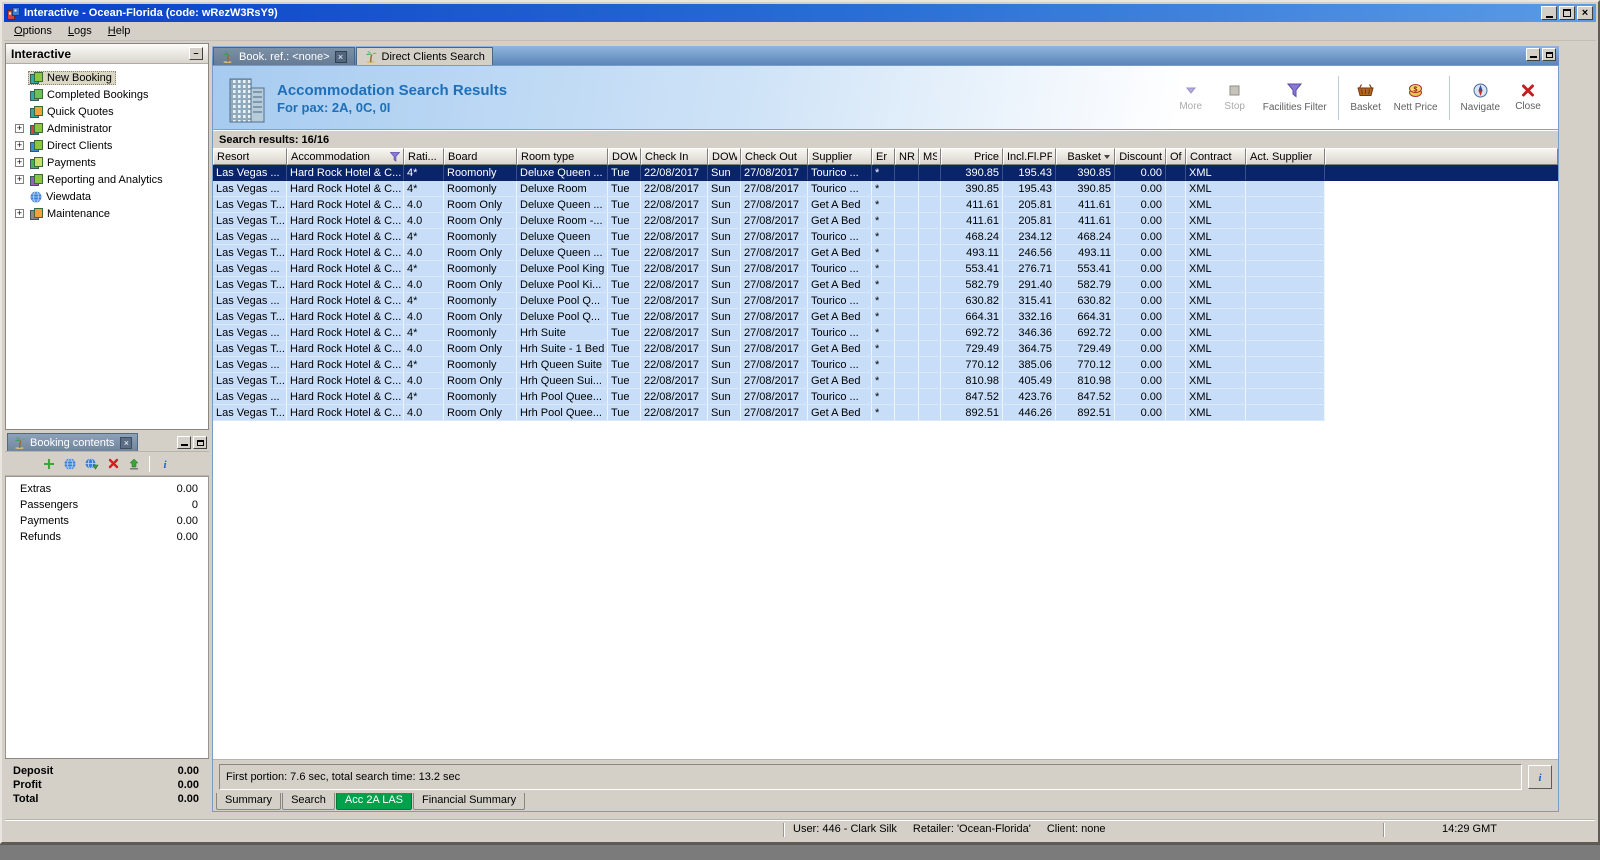  Describe the element at coordinates (674, 156) in the screenshot. I see `column-header-check-in: Check In` at that location.